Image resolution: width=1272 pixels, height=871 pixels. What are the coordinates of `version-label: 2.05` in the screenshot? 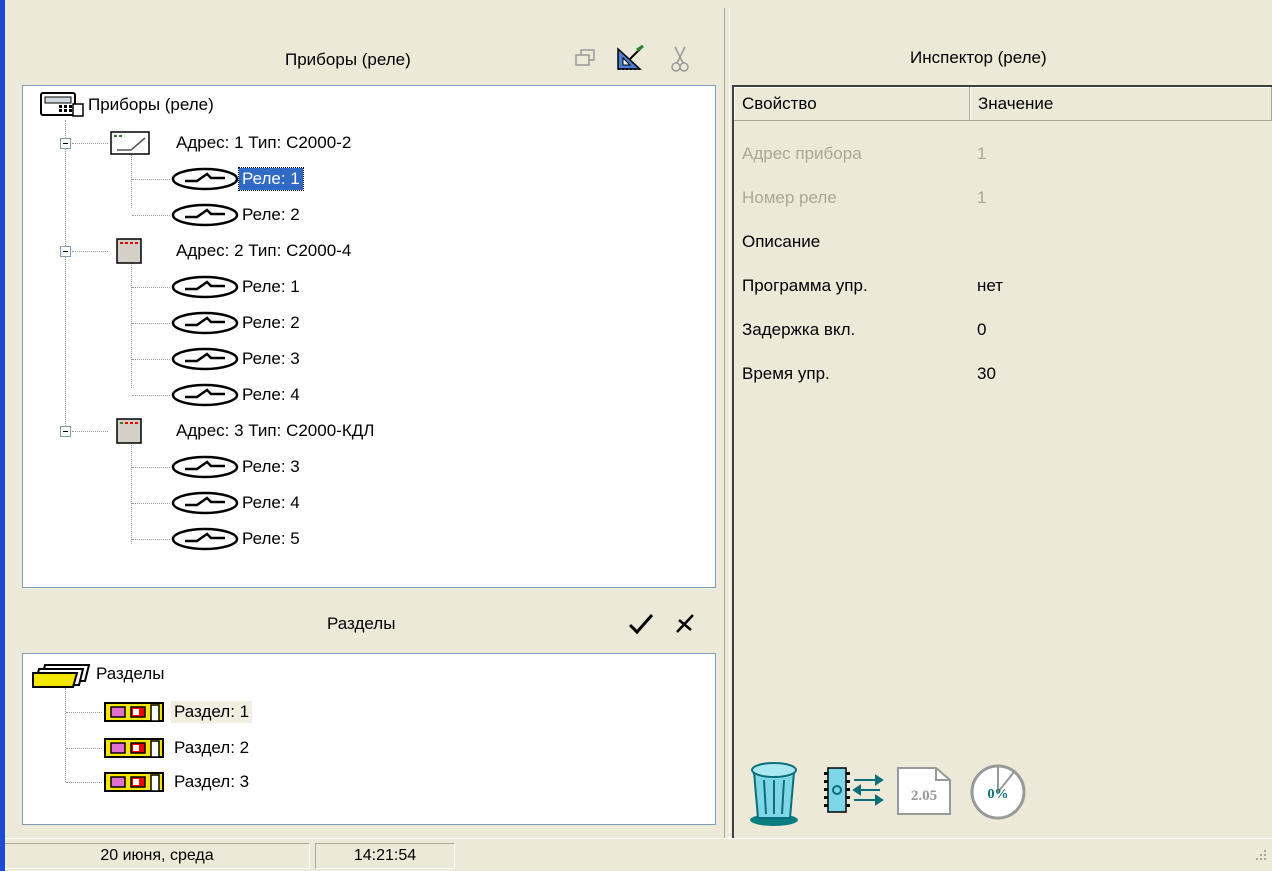 It's located at (924, 796).